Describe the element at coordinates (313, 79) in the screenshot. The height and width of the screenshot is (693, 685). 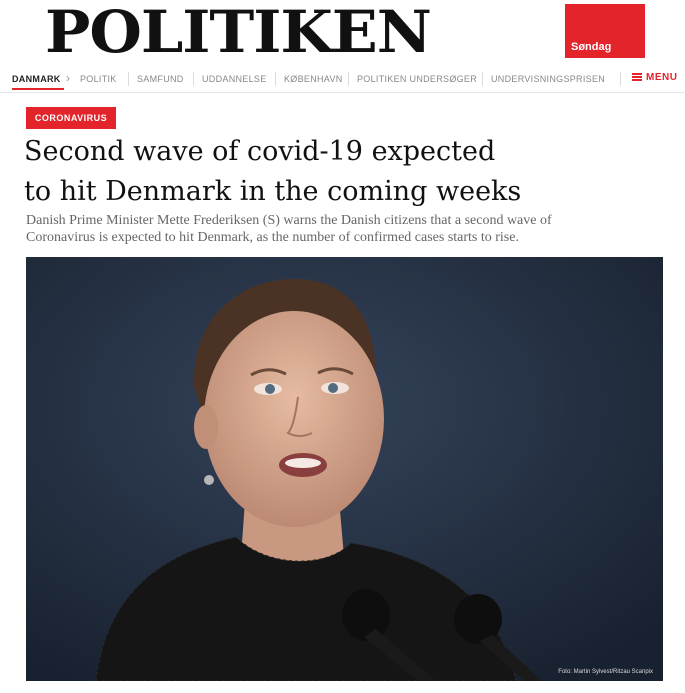
I see `nav-item-koebenhavn: KØBENHAVN` at that location.